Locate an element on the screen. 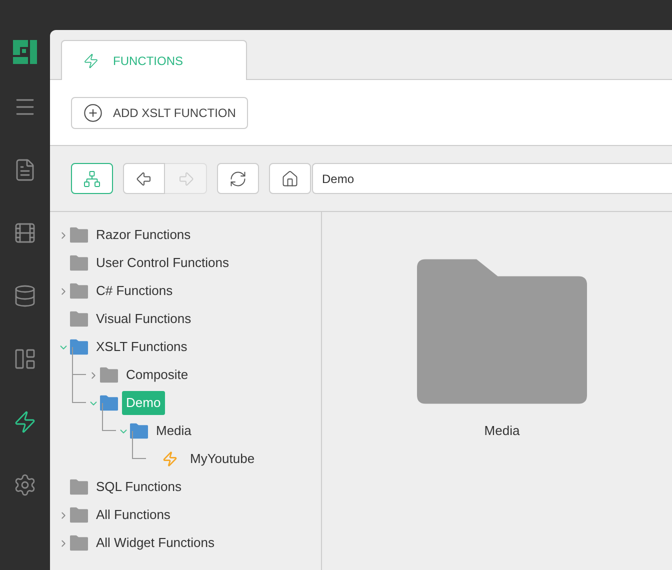 The width and height of the screenshot is (672, 570). logo-icon is located at coordinates (25, 52).